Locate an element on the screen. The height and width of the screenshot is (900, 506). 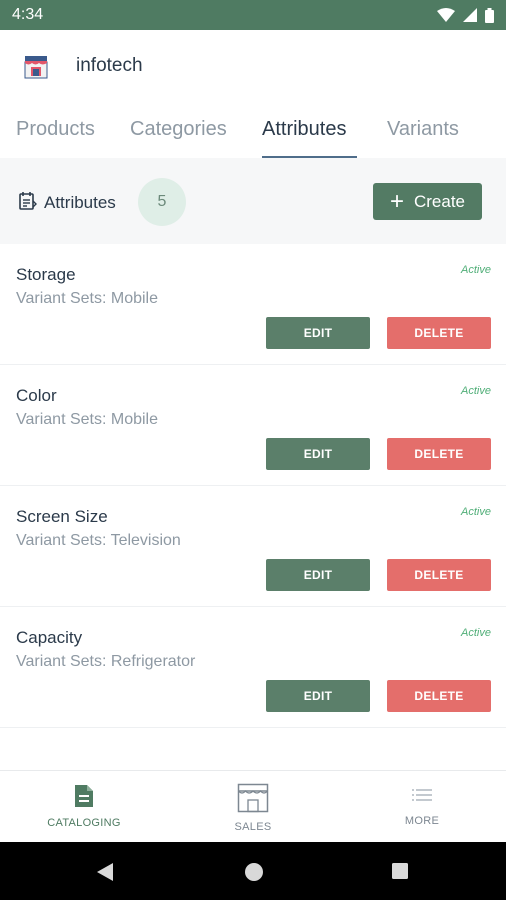
nav-cataloging-label: CATALOGING is located at coordinates (84, 823).